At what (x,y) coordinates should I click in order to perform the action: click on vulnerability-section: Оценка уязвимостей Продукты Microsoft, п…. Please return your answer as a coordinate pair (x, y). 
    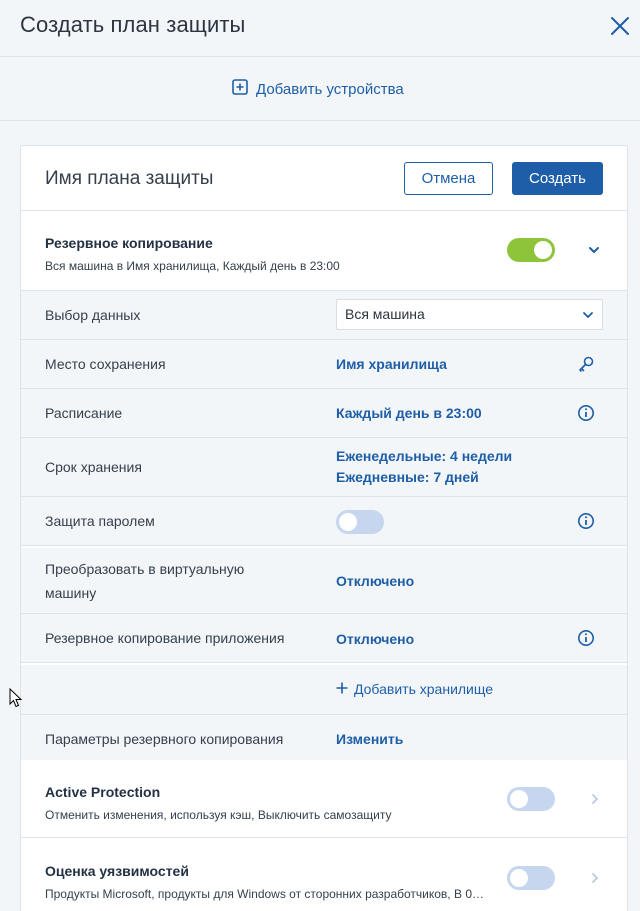
    Looking at the image, I should click on (324, 874).